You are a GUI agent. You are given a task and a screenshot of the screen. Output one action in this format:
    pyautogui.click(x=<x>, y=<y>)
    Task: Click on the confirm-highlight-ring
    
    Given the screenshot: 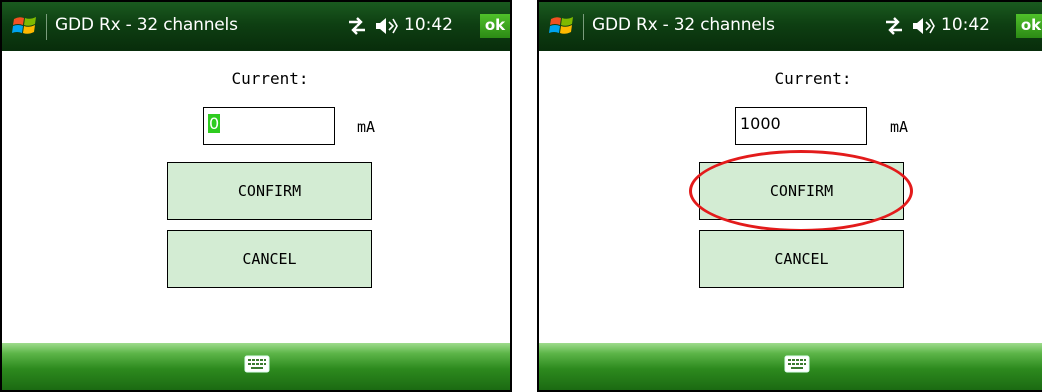 What is the action you would take?
    pyautogui.click(x=801, y=191)
    